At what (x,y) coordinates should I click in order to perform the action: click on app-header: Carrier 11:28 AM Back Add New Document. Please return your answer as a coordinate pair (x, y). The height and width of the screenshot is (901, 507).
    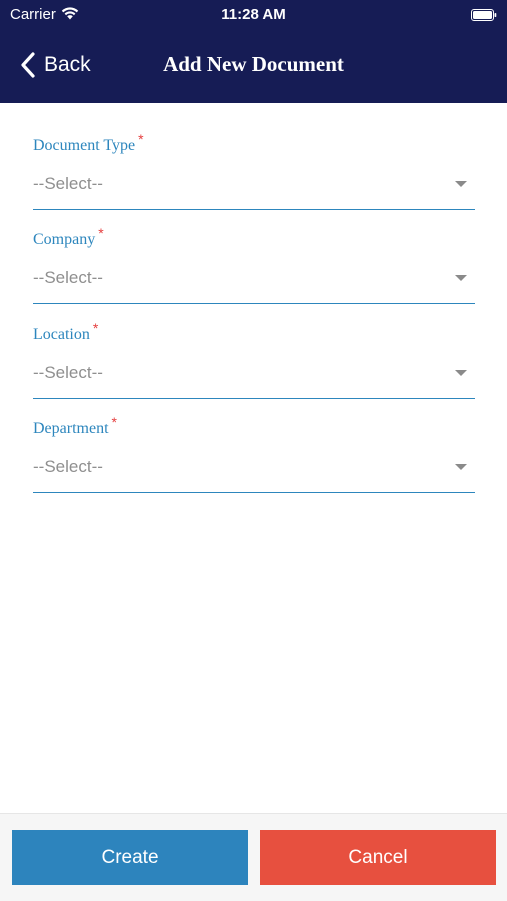
    Looking at the image, I should click on (253, 51).